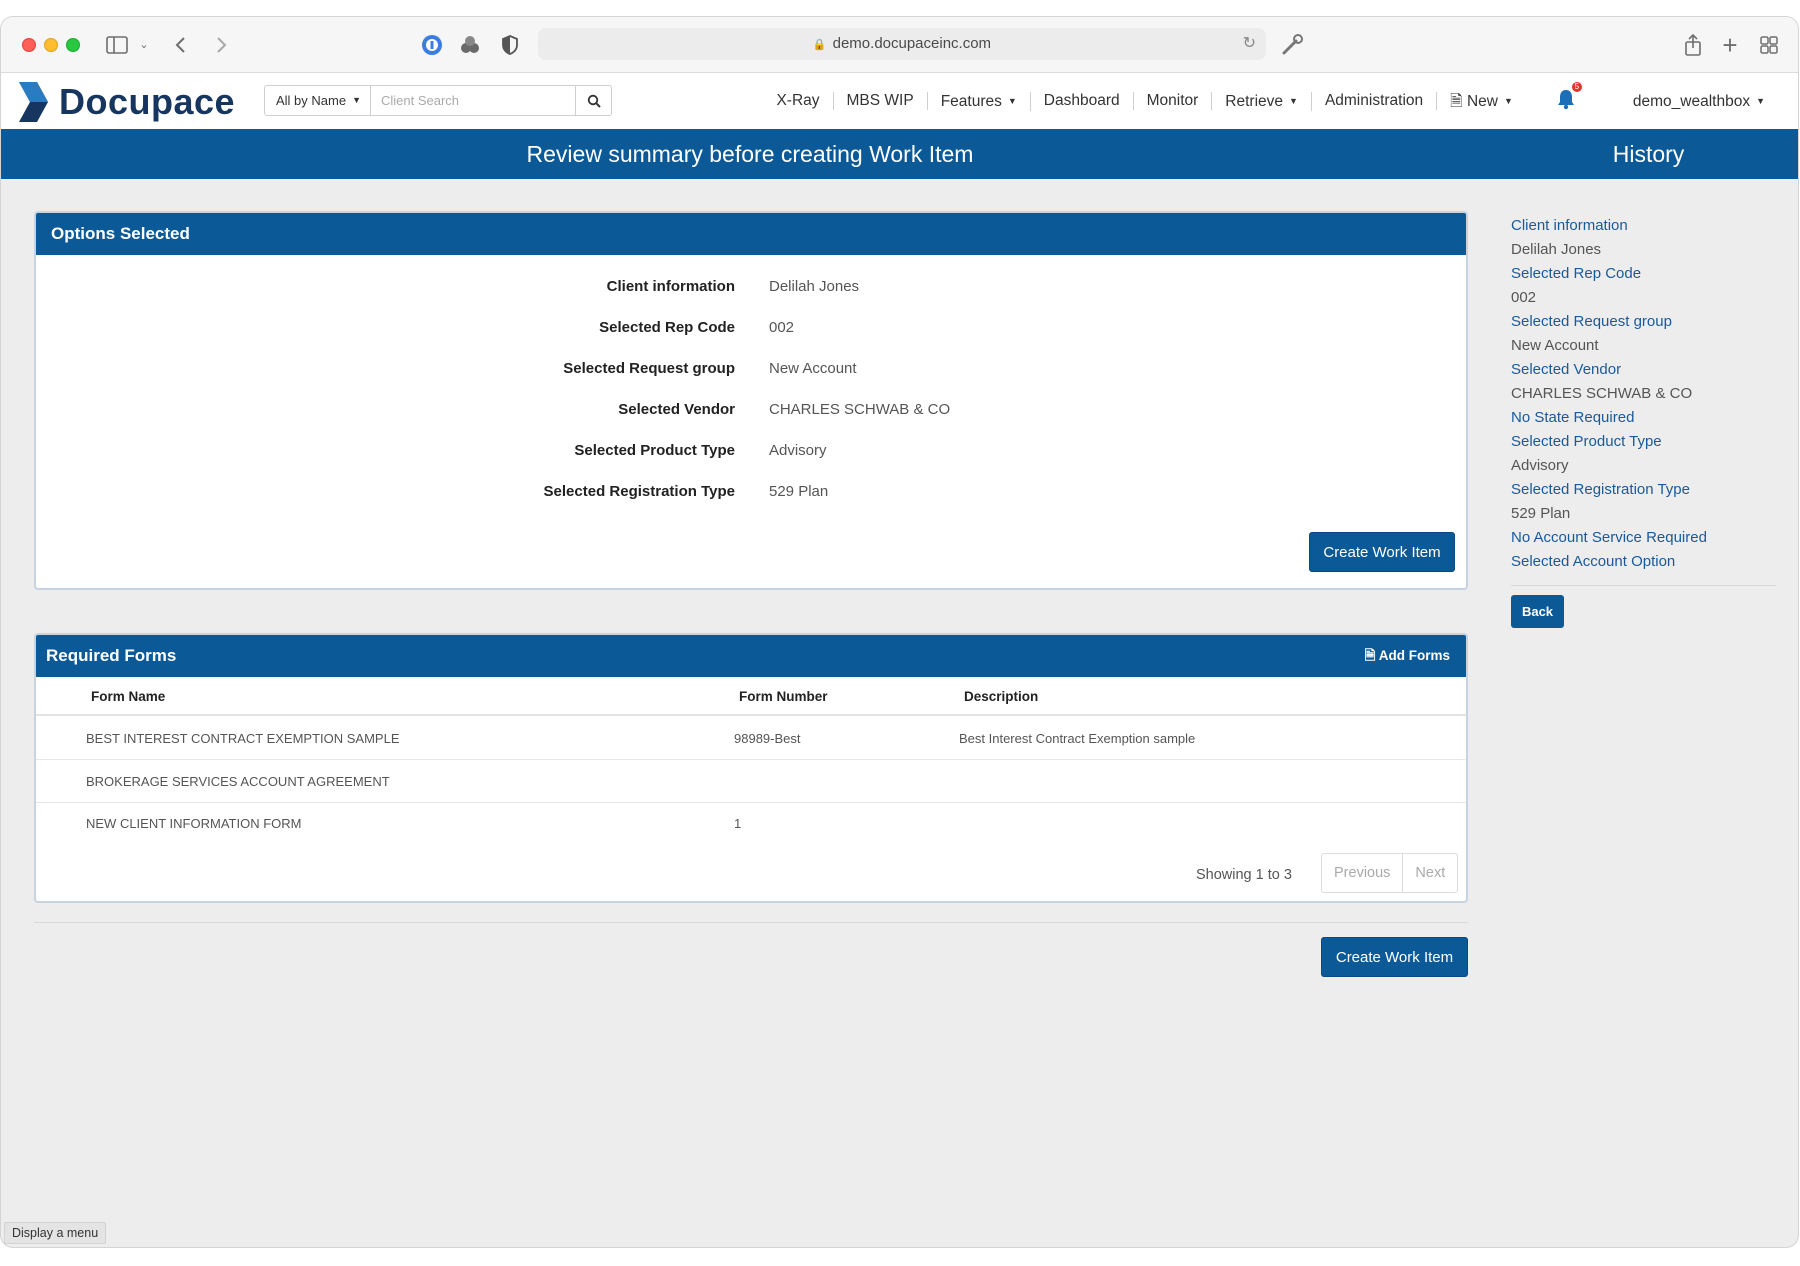 Image resolution: width=1800 pixels, height=1266 pixels. What do you see at coordinates (1693, 45) in the screenshot?
I see `share-icon` at bounding box center [1693, 45].